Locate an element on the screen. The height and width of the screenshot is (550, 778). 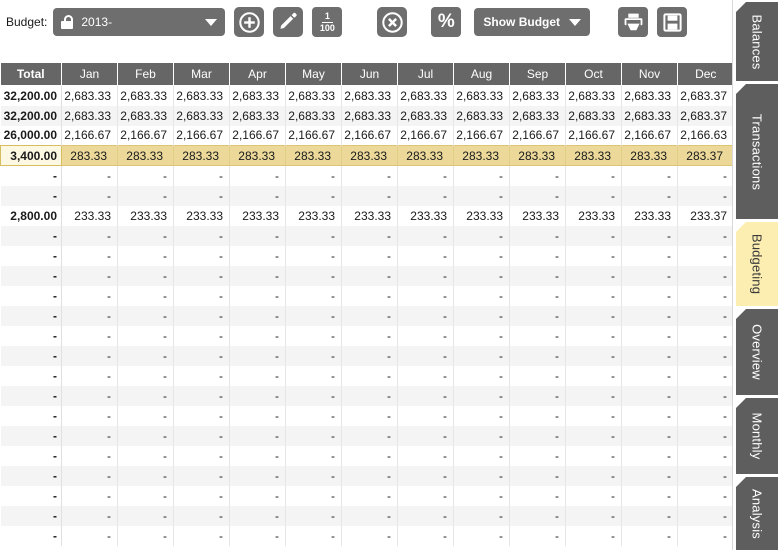
cell-may: 283.33 is located at coordinates (313, 155).